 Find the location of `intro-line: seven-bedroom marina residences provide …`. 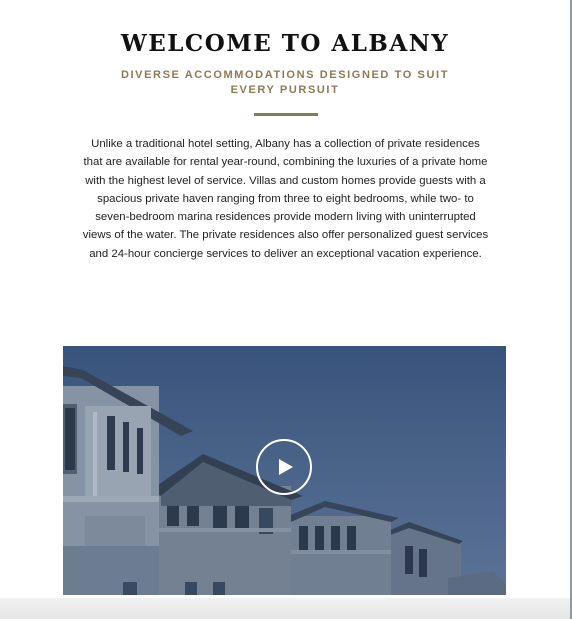

intro-line: seven-bedroom marina residences provide … is located at coordinates (285, 217).